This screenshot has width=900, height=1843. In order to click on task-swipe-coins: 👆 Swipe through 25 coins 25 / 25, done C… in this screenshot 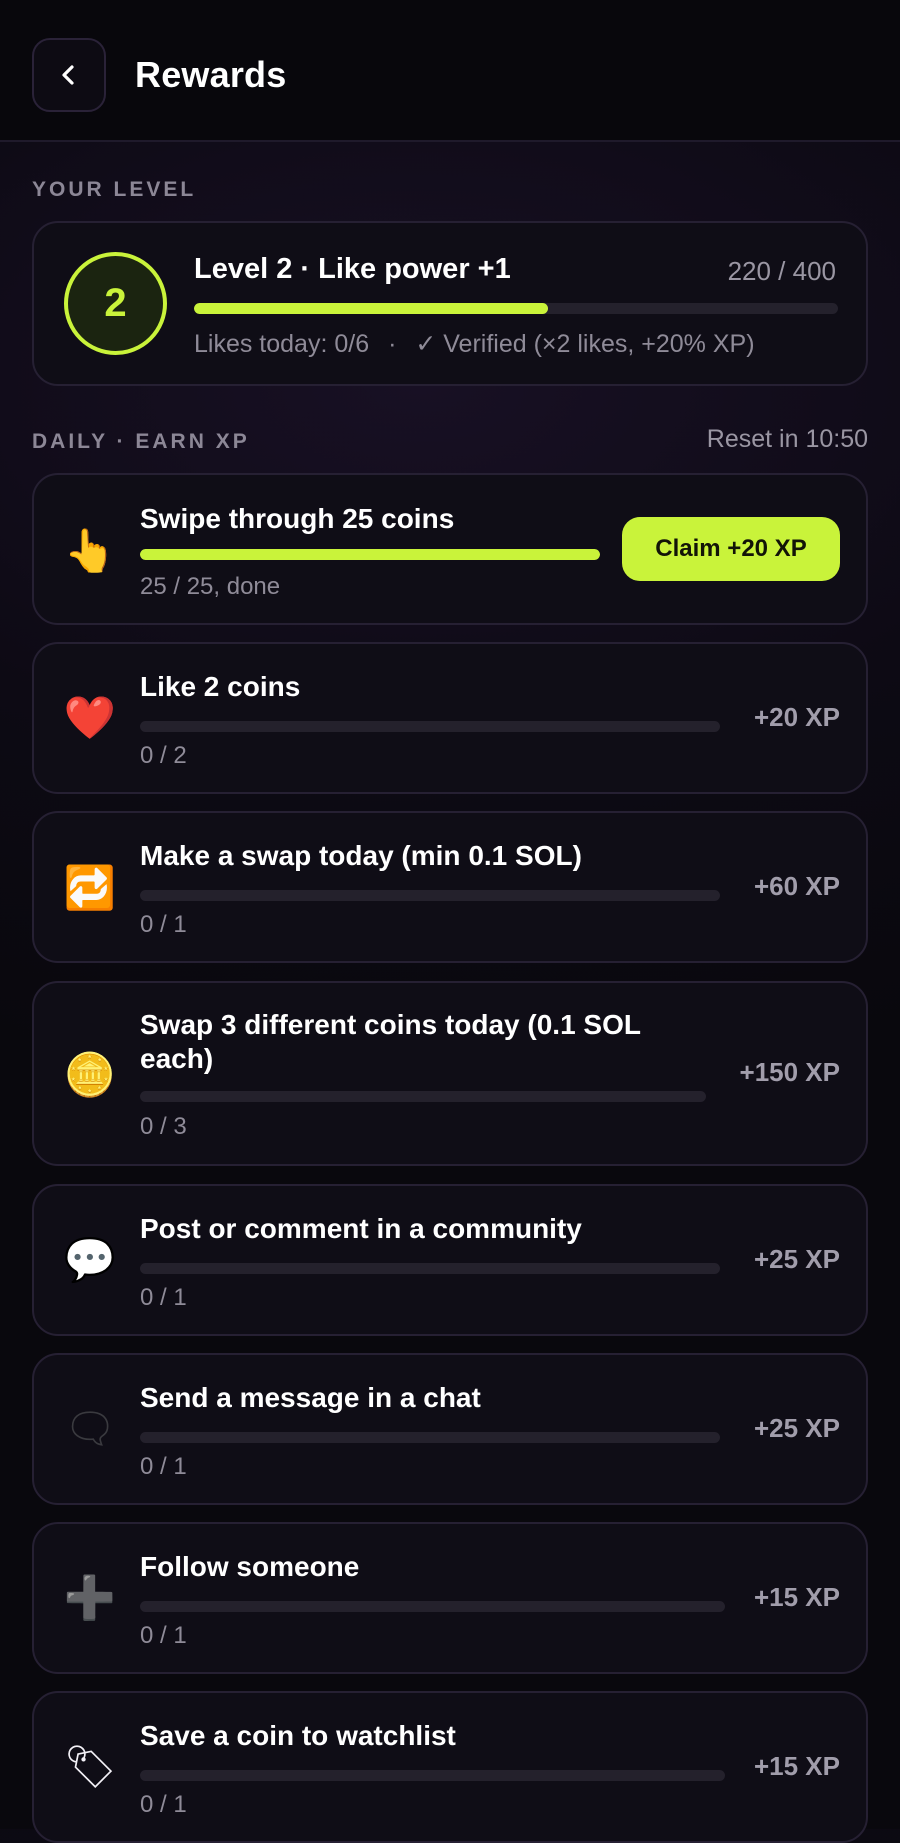, I will do `click(450, 549)`.